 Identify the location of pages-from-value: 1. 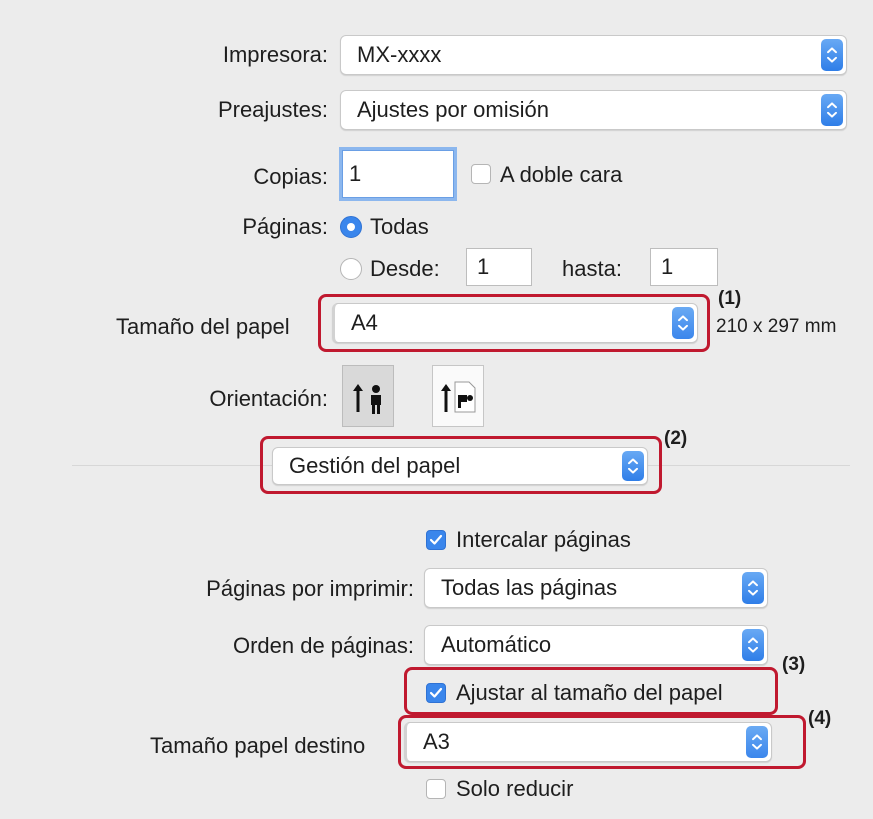
(483, 266).